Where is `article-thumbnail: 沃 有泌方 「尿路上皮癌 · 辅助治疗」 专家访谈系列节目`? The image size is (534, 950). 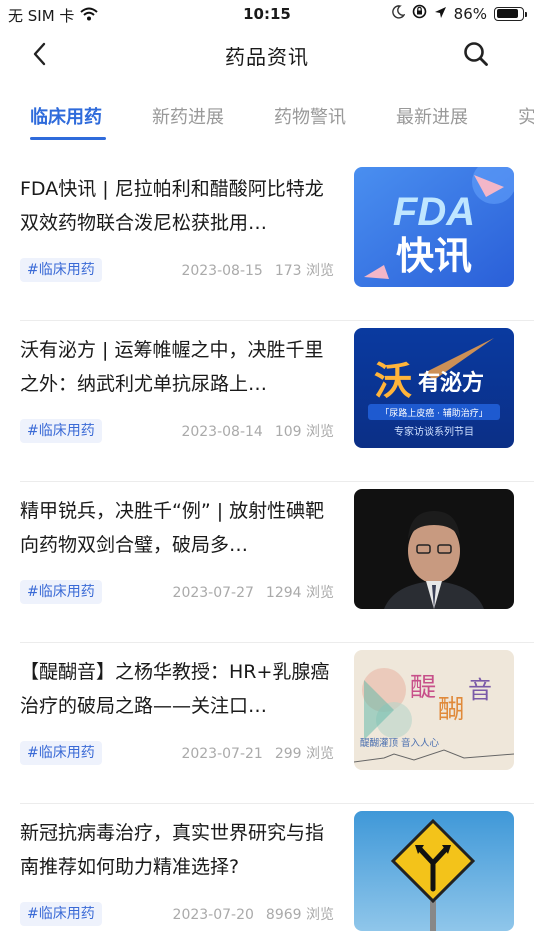
article-thumbnail: 沃 有泌方 「尿路上皮癌 · 辅助治疗」 专家访谈系列节目 is located at coordinates (434, 388).